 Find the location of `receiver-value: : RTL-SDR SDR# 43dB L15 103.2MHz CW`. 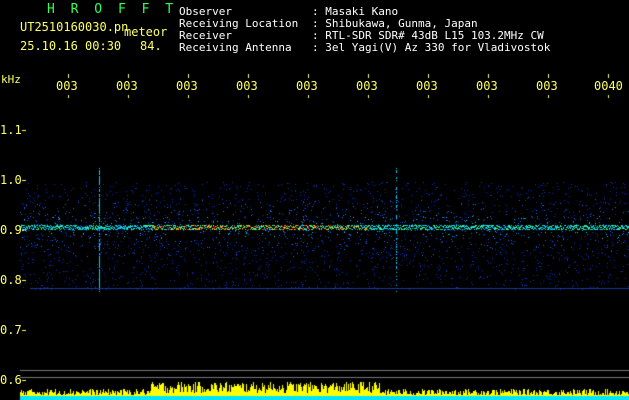

receiver-value: : RTL-SDR SDR# 43dB L15 103.2MHz CW is located at coordinates (428, 35).